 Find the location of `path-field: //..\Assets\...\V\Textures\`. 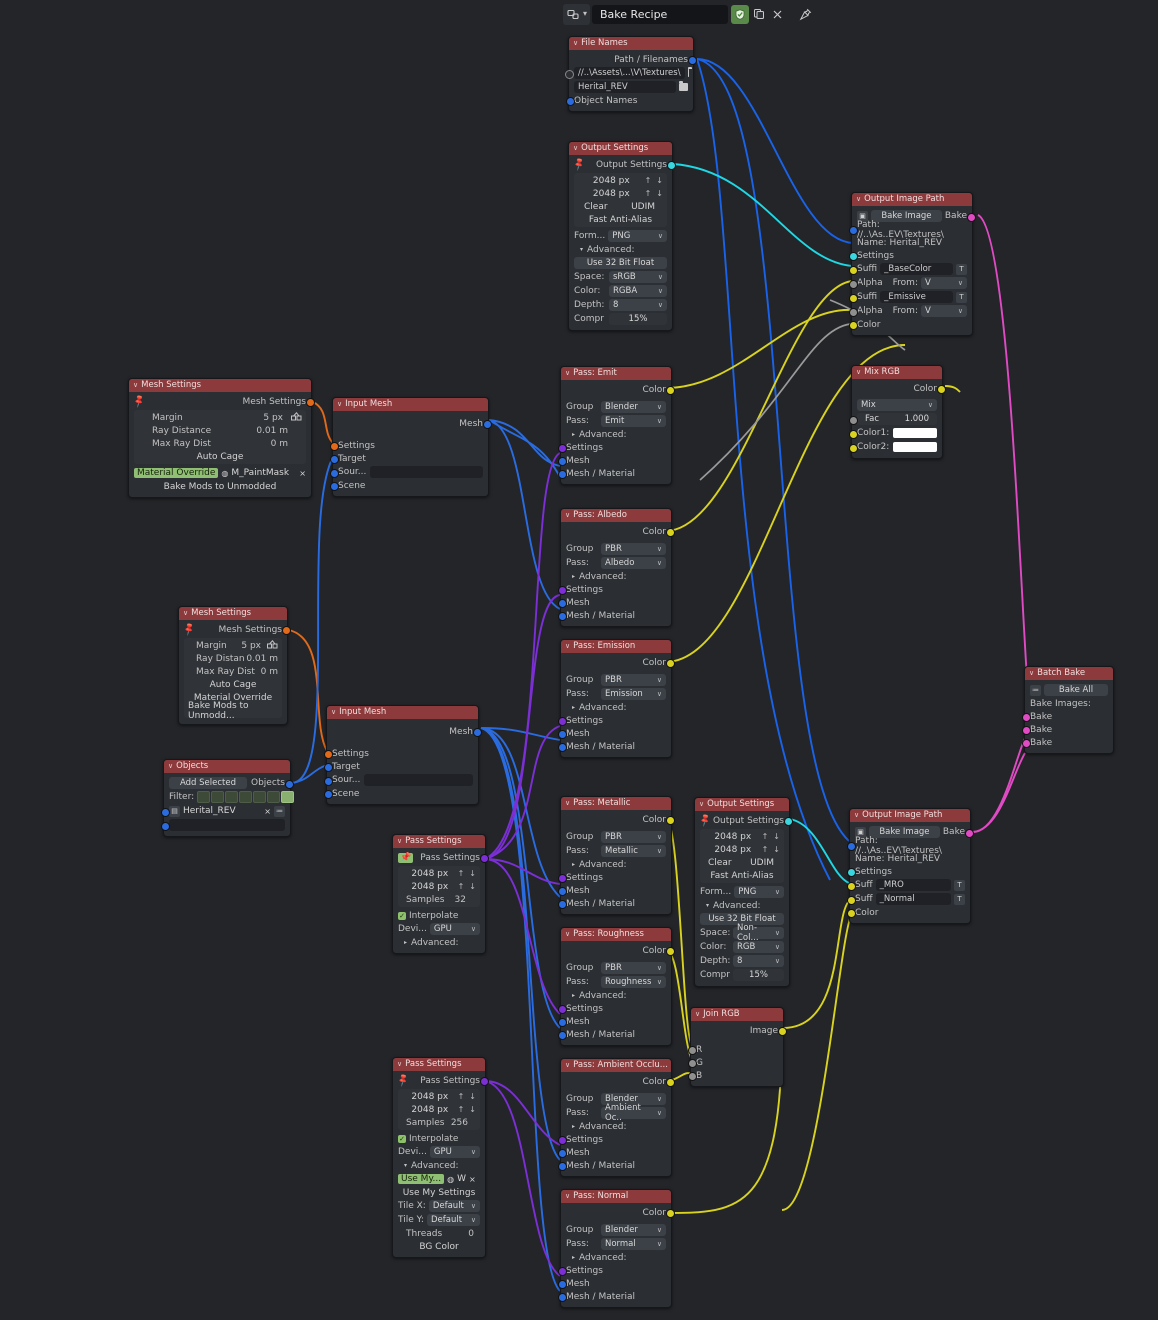

path-field: //..\Assets\...\V\Textures\ is located at coordinates (629, 73).